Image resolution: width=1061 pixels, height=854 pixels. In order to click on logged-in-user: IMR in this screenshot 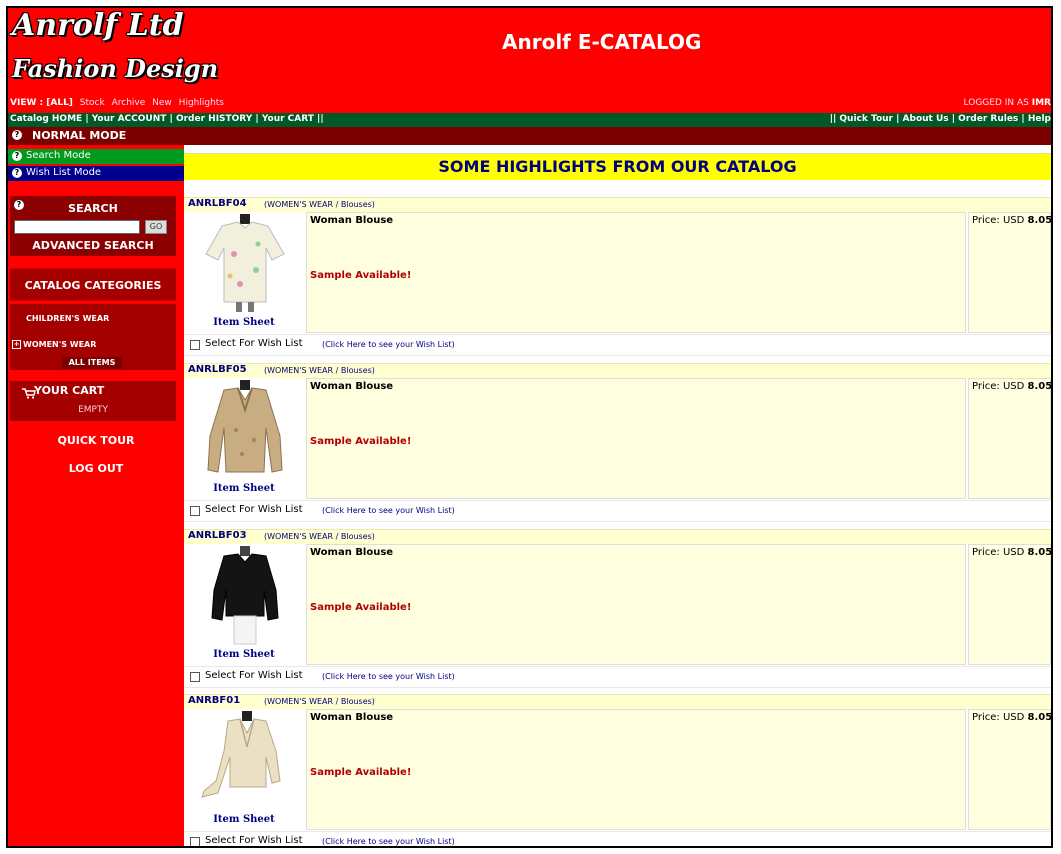, I will do `click(1041, 103)`.